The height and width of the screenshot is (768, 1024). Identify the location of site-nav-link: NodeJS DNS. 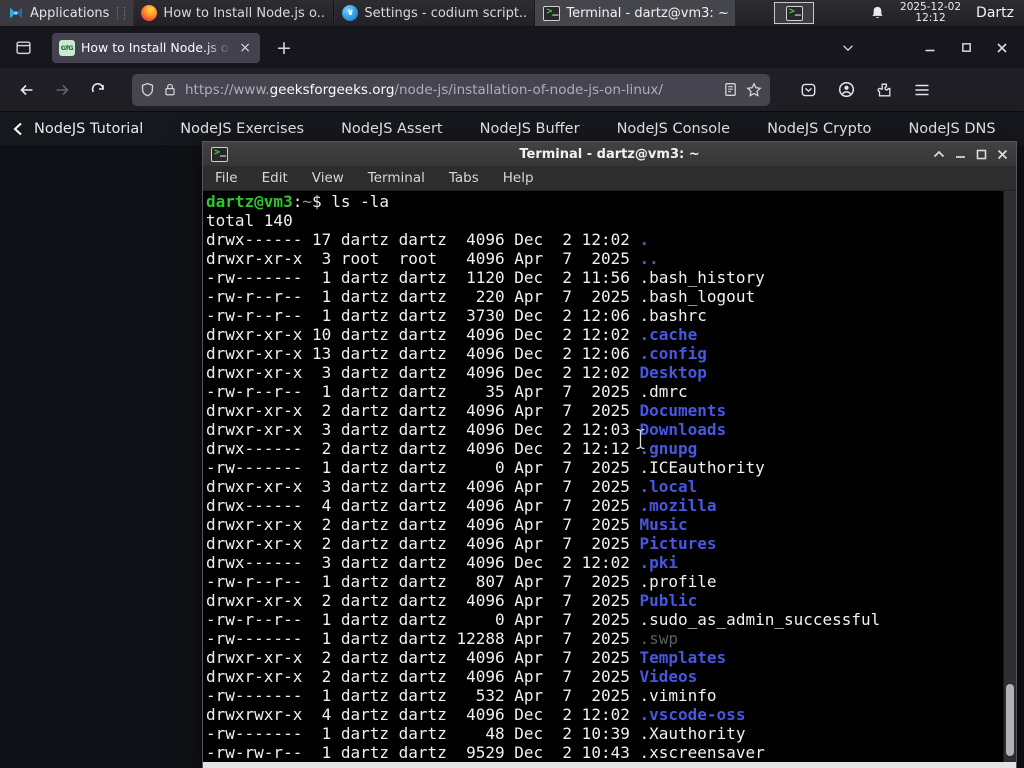
(951, 129).